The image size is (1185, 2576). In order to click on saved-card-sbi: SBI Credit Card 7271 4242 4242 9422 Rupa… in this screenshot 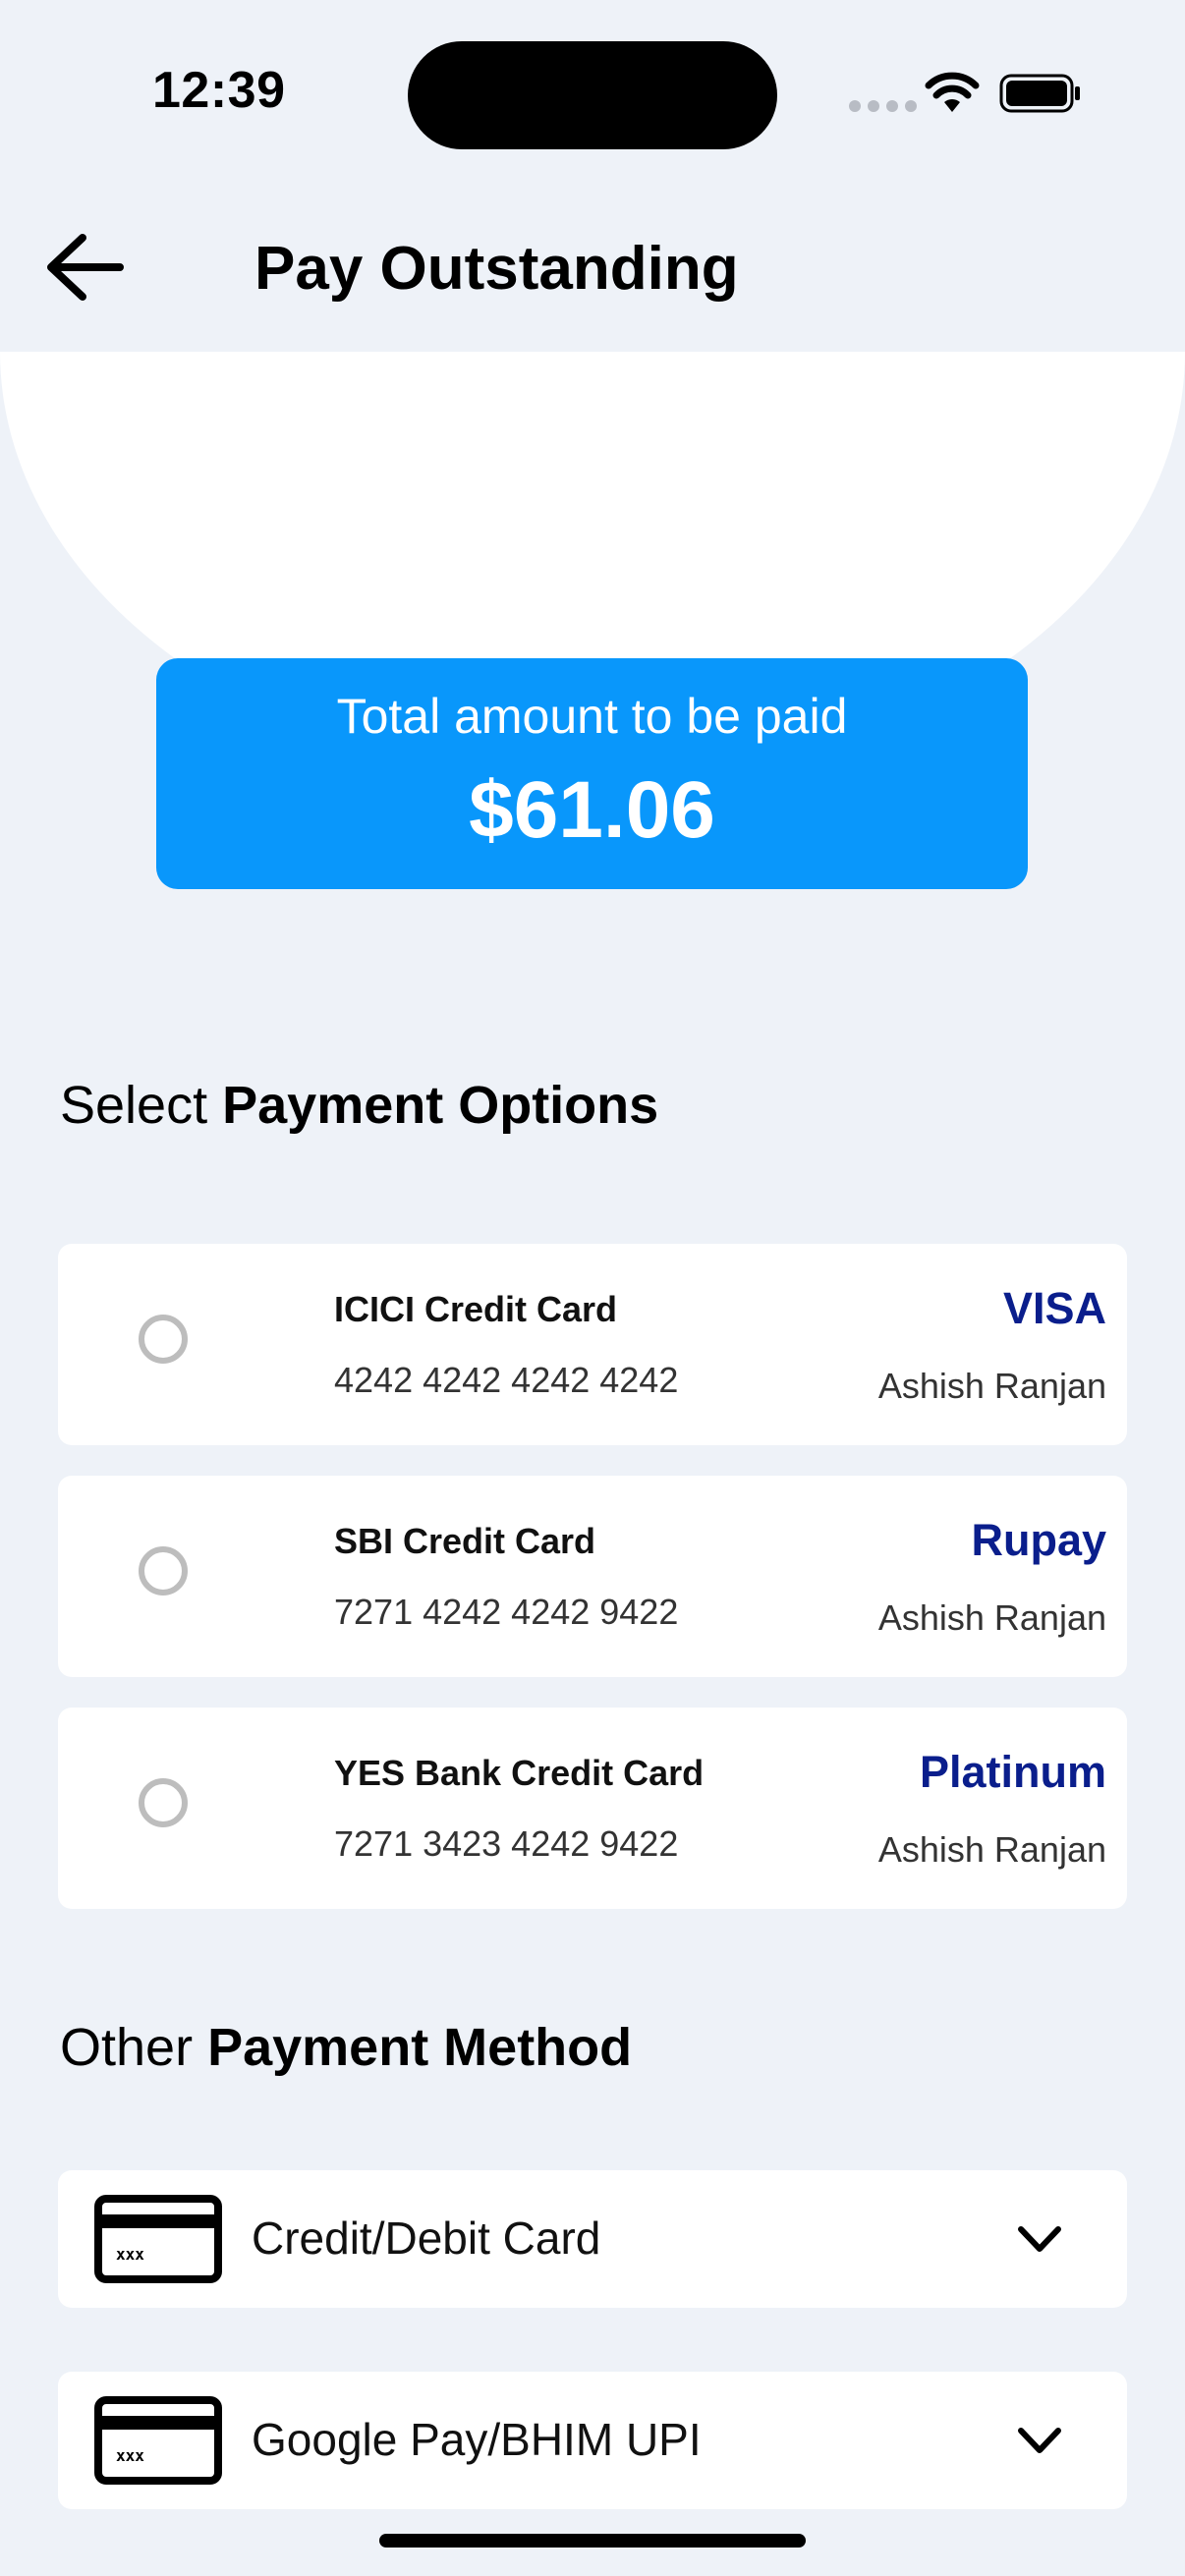, I will do `click(592, 1576)`.